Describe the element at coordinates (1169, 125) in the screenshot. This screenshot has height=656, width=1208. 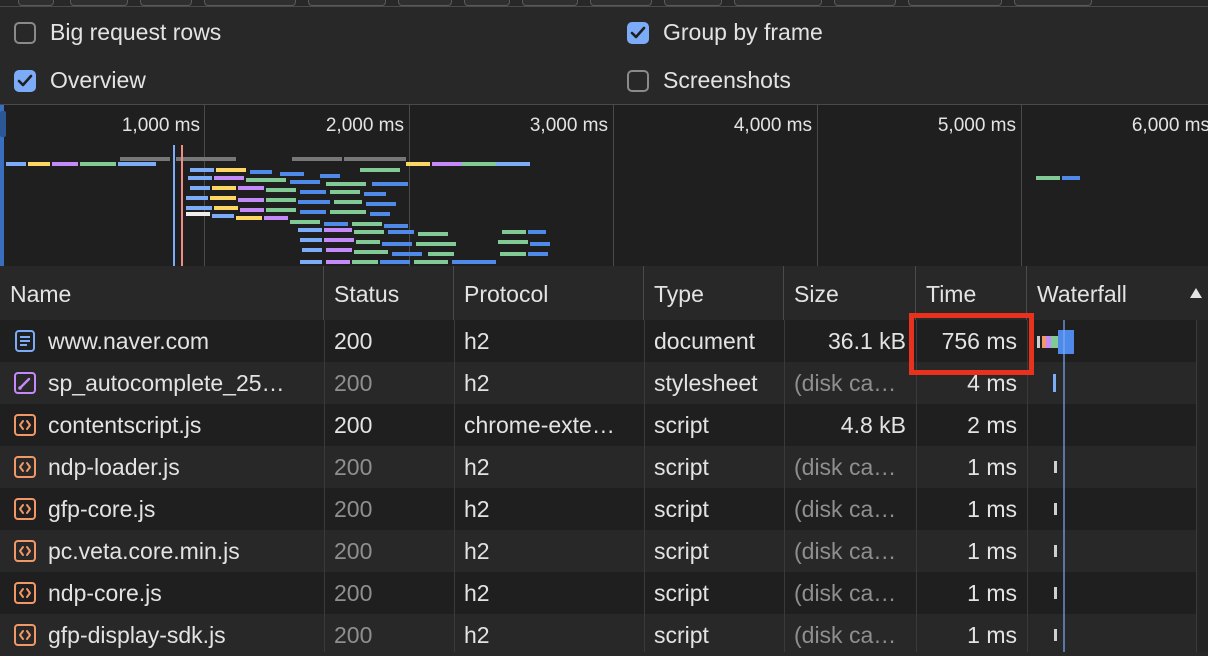
I see `timeline-tick-label: 6,000 ms` at that location.